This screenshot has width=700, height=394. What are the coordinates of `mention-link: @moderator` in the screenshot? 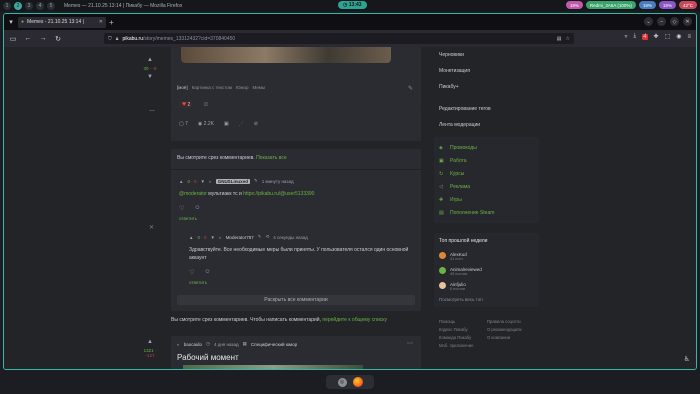 It's located at (193, 194).